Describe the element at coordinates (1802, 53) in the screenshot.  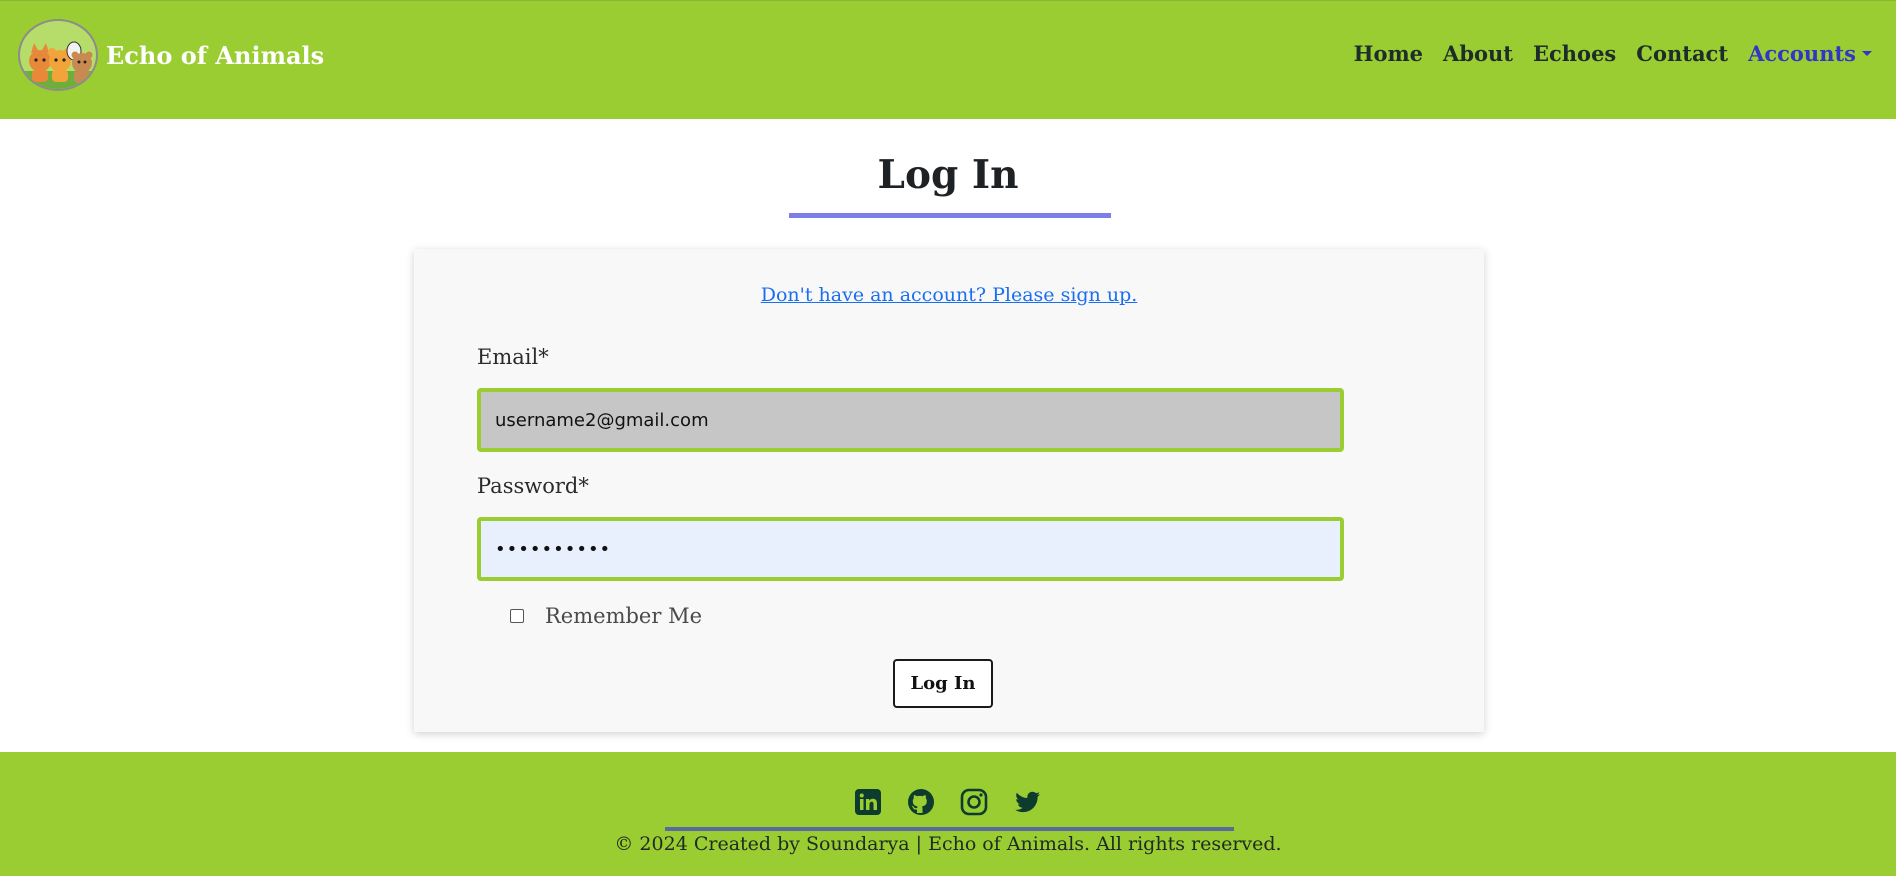
I see `nav-accounts-label: Accounts` at that location.